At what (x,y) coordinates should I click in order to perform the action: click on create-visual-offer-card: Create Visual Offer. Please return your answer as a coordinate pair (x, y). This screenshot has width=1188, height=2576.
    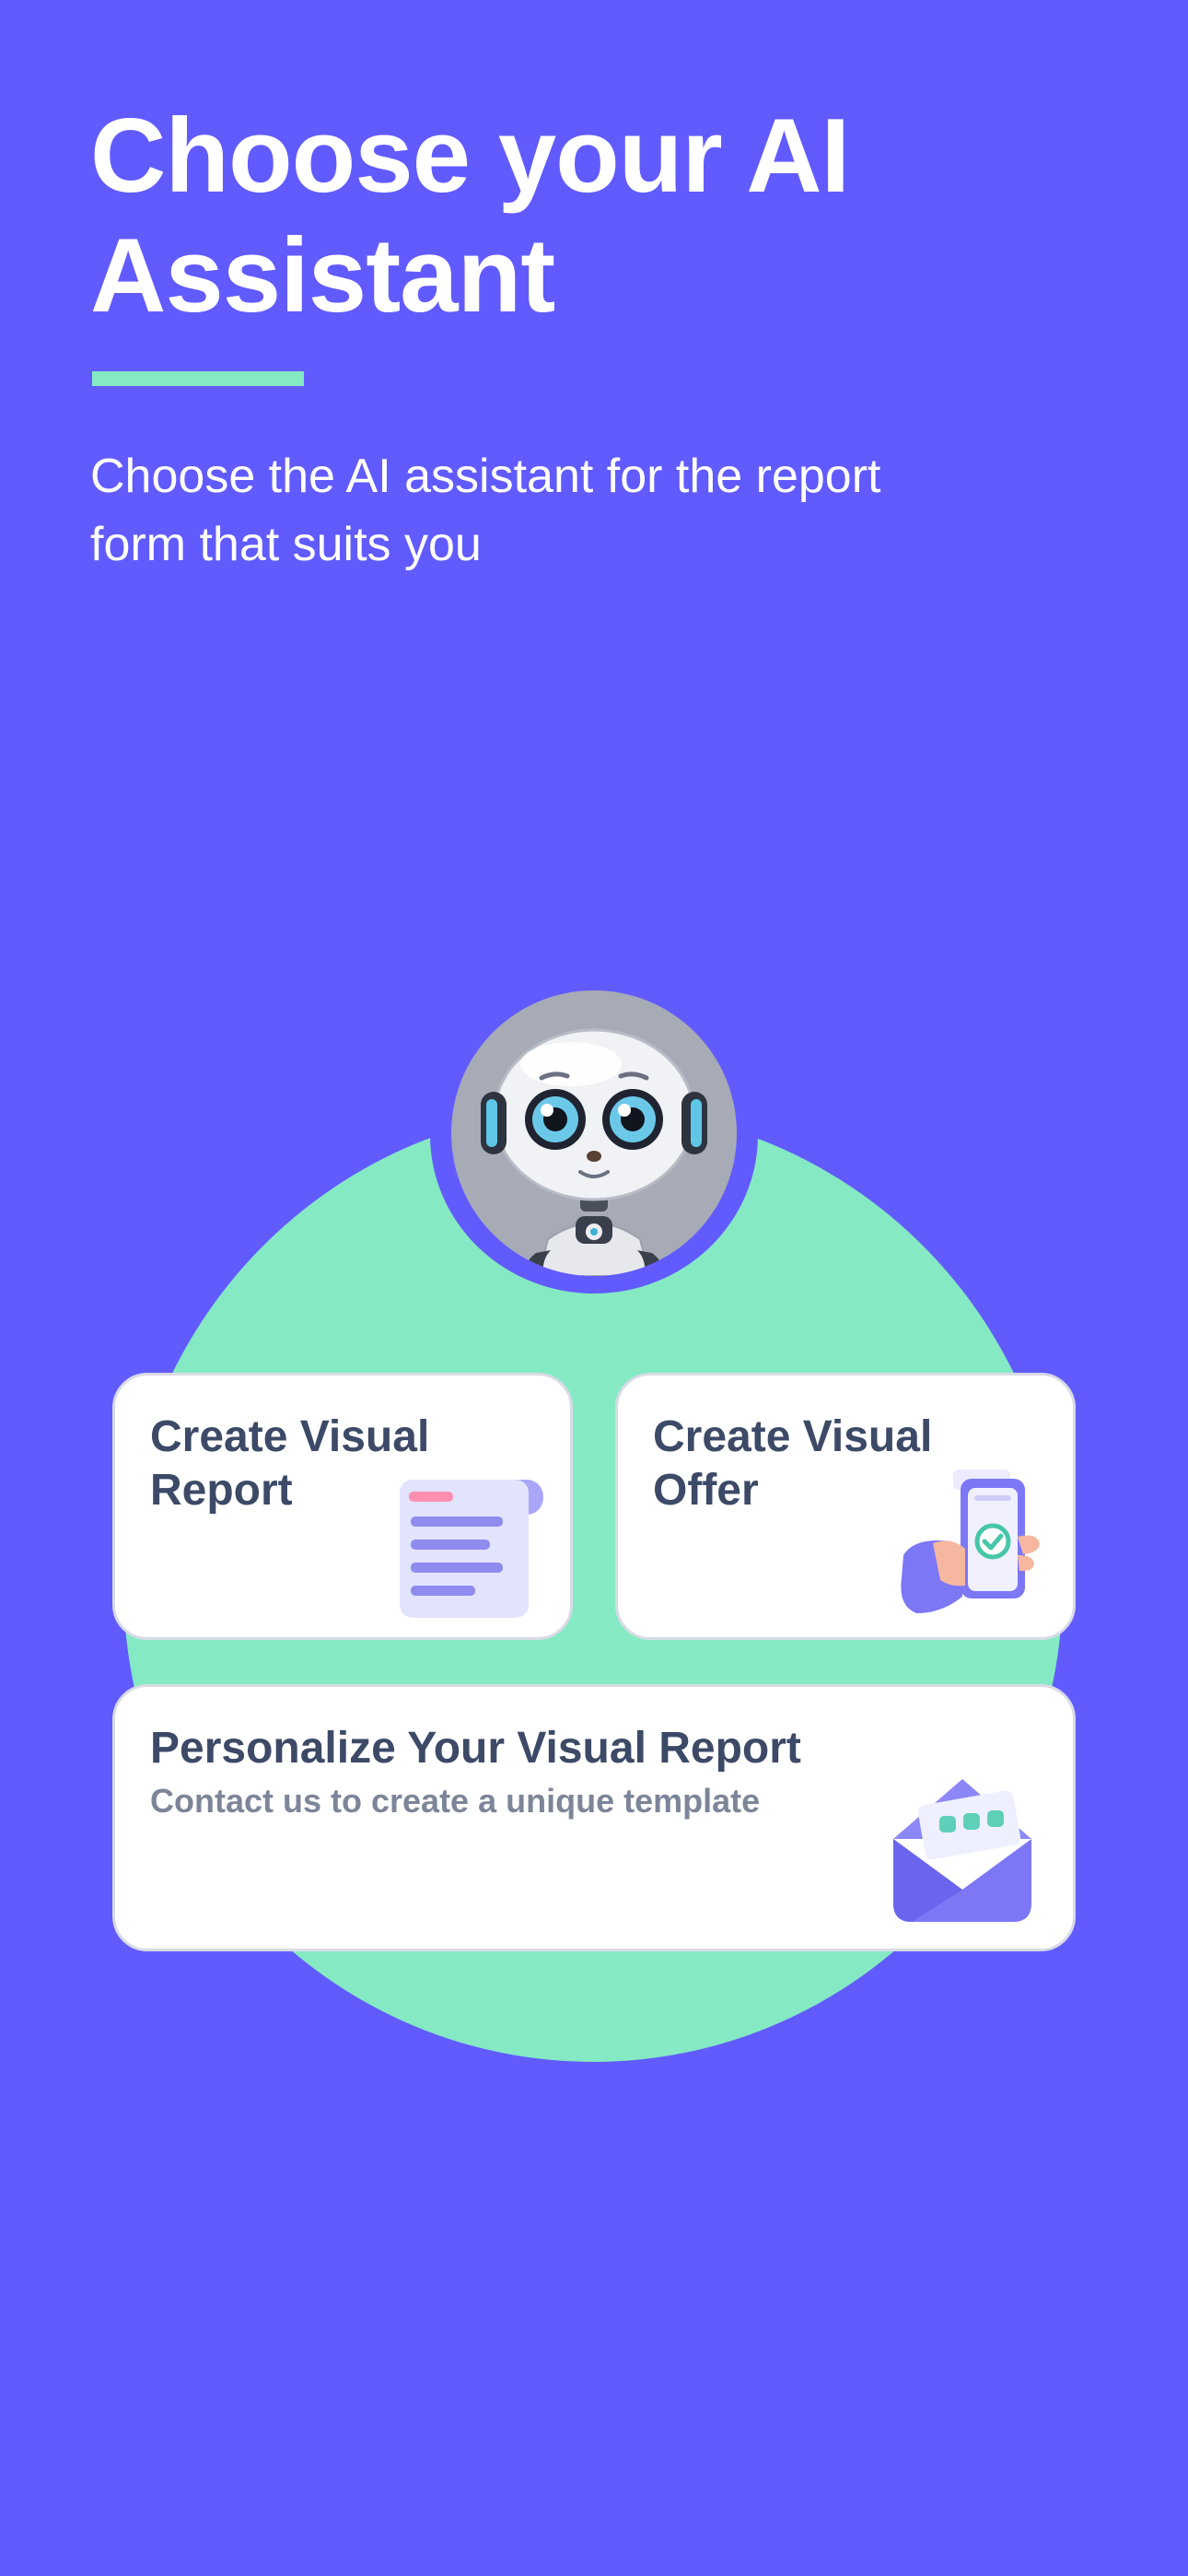
    Looking at the image, I should click on (845, 1506).